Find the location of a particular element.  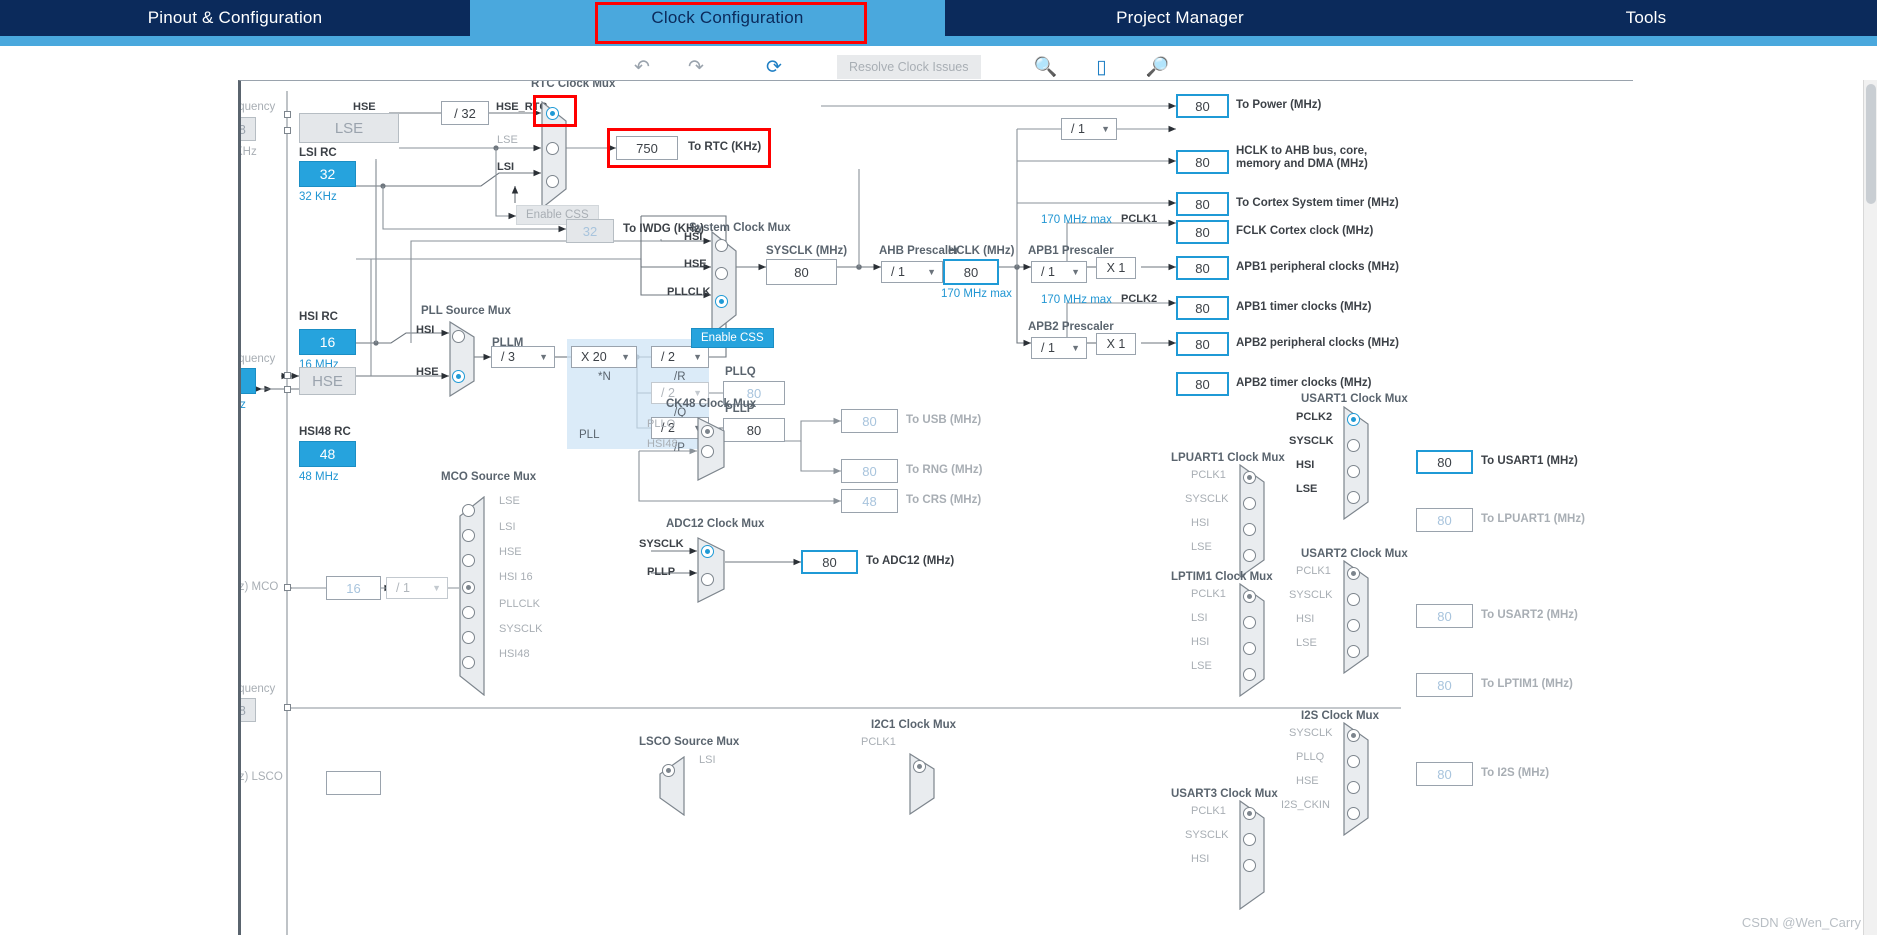

hse-input-frequency-field: 24 is located at coordinates (248, 381).